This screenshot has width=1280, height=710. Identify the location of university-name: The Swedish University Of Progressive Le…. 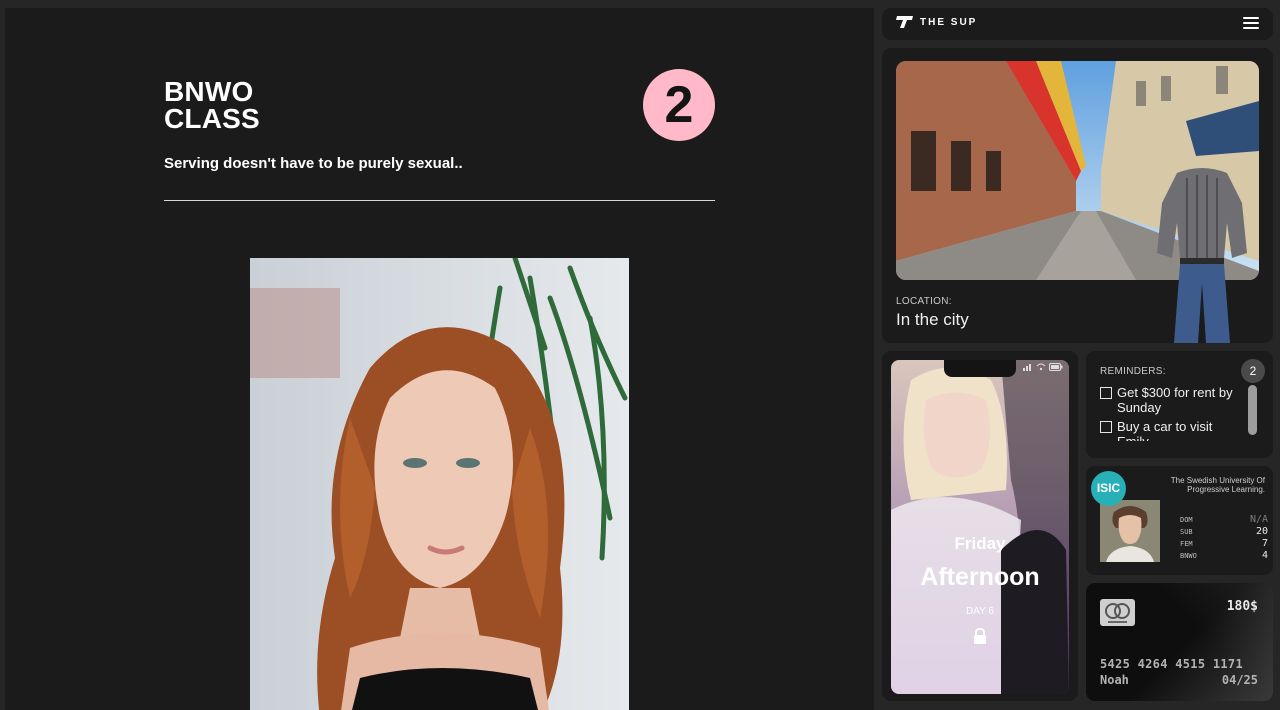
(1217, 485).